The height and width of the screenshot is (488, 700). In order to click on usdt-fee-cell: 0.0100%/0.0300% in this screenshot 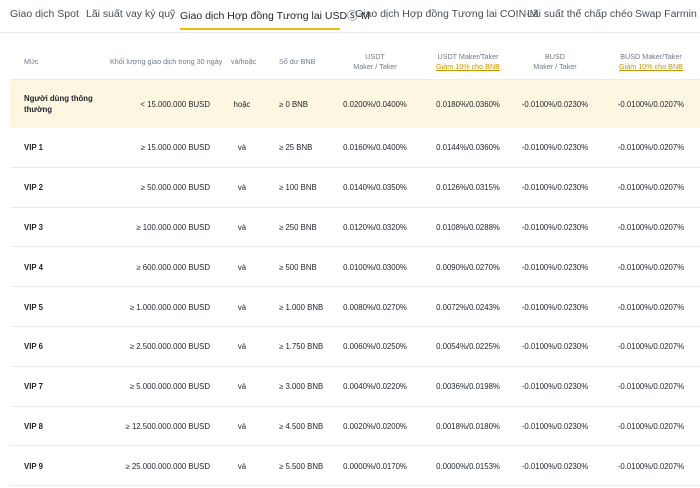, I will do `click(375, 267)`.